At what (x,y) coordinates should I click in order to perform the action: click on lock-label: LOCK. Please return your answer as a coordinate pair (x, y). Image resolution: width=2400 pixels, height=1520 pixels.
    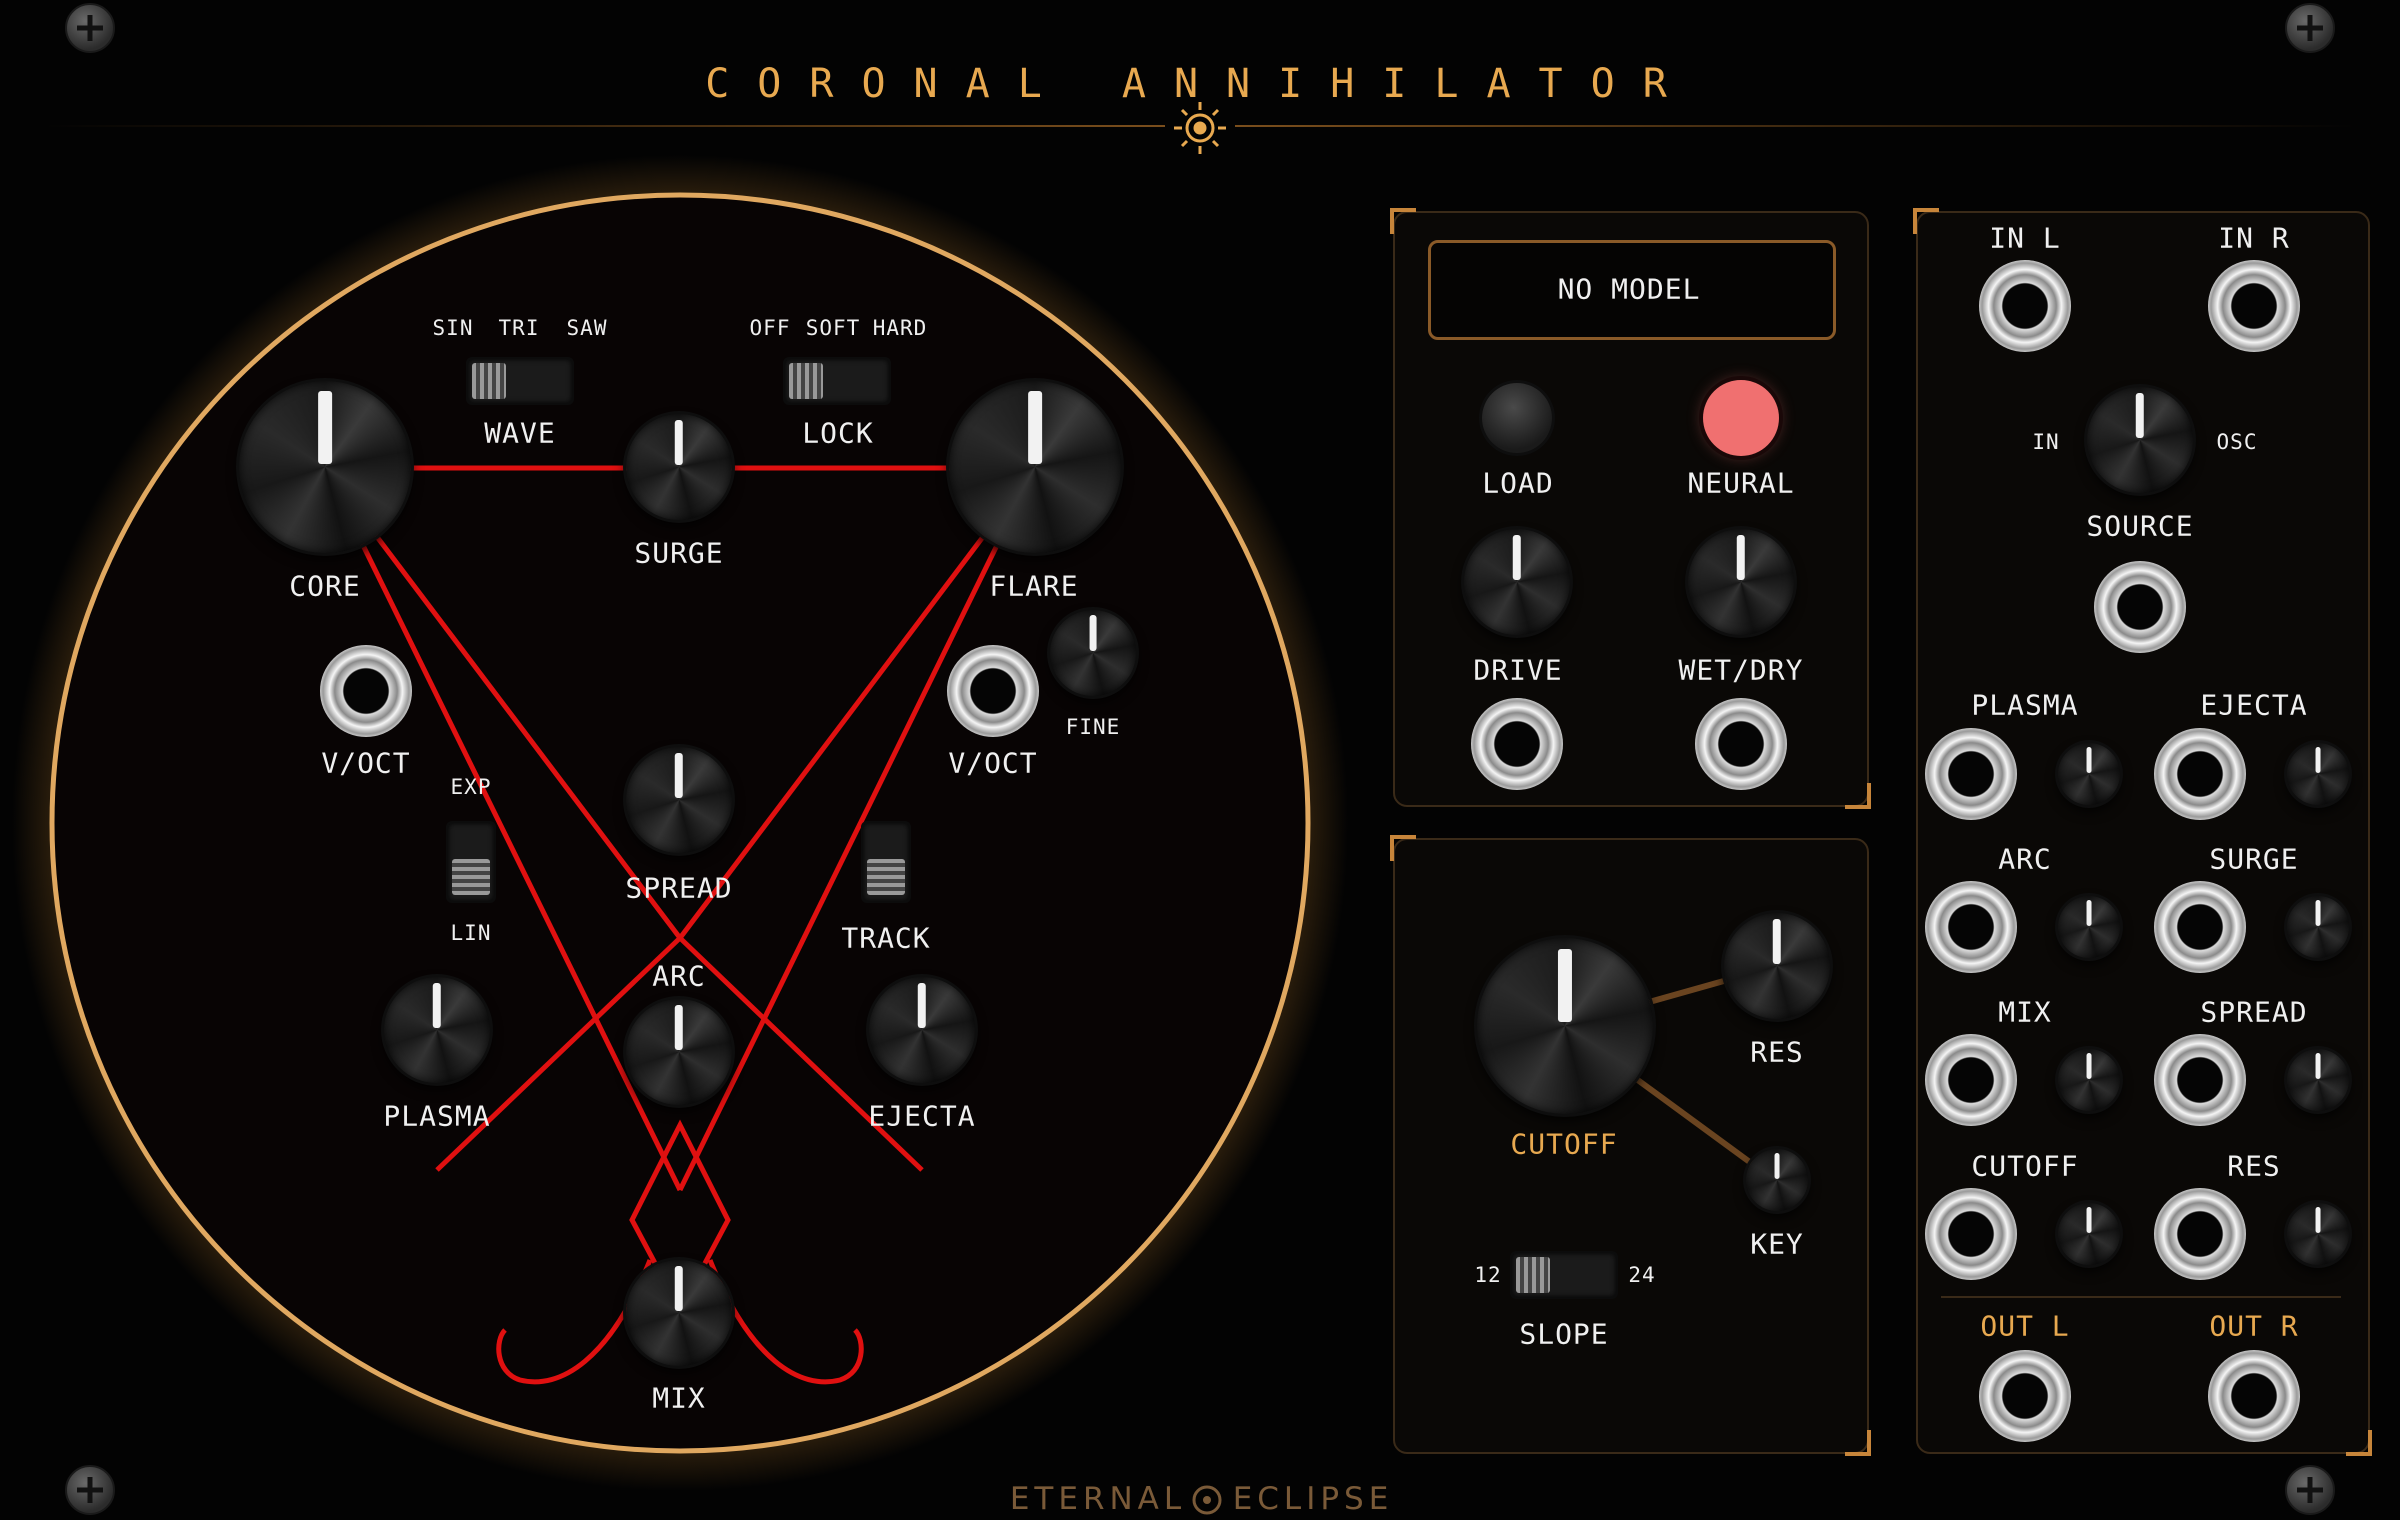
    Looking at the image, I should click on (838, 433).